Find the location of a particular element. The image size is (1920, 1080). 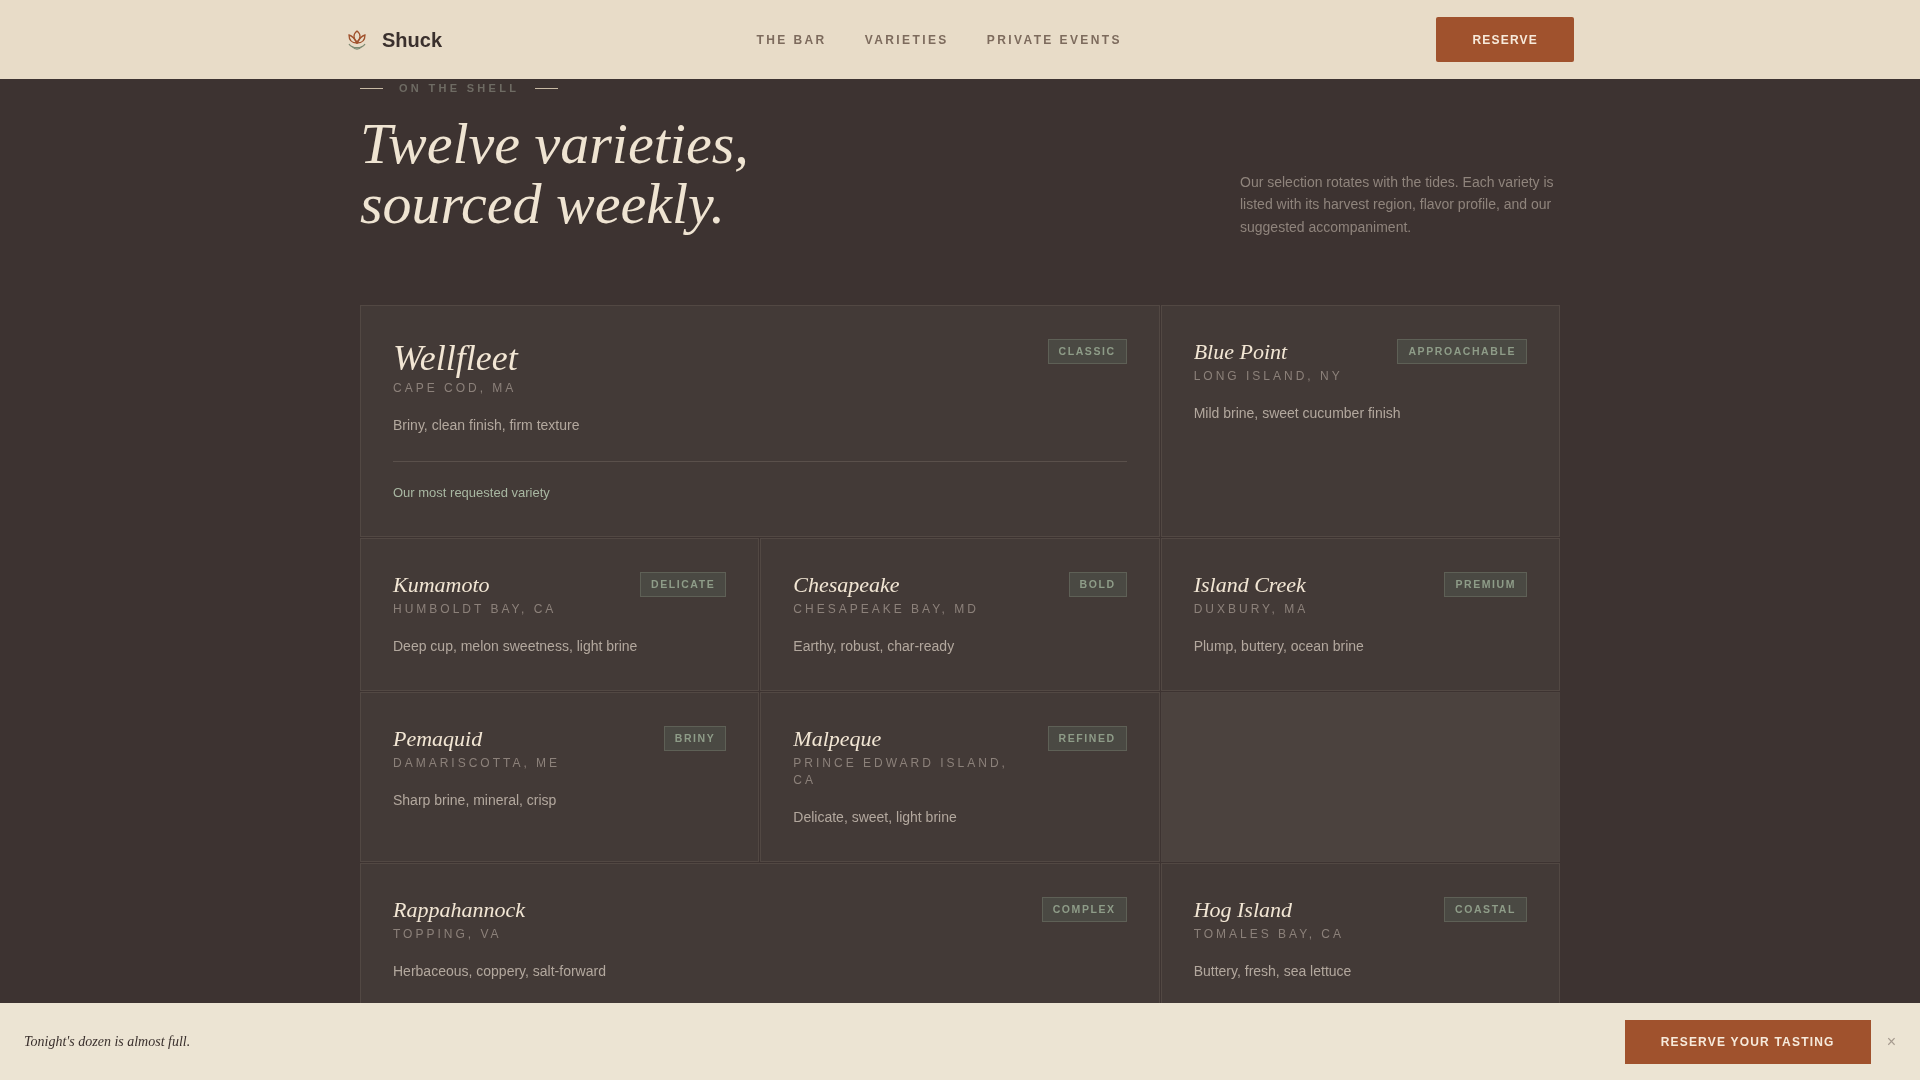

variety-tag: BOLD is located at coordinates (1097, 584).